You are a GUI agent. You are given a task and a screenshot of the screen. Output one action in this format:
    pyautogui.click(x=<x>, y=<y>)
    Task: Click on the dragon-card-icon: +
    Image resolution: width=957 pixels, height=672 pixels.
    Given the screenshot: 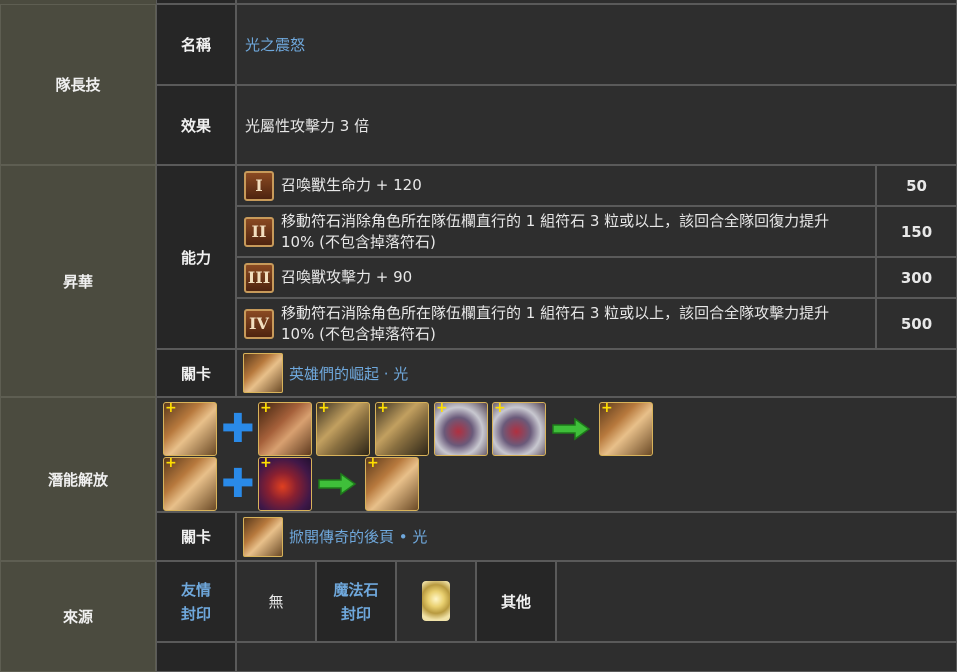 What is the action you would take?
    pyautogui.click(x=285, y=483)
    